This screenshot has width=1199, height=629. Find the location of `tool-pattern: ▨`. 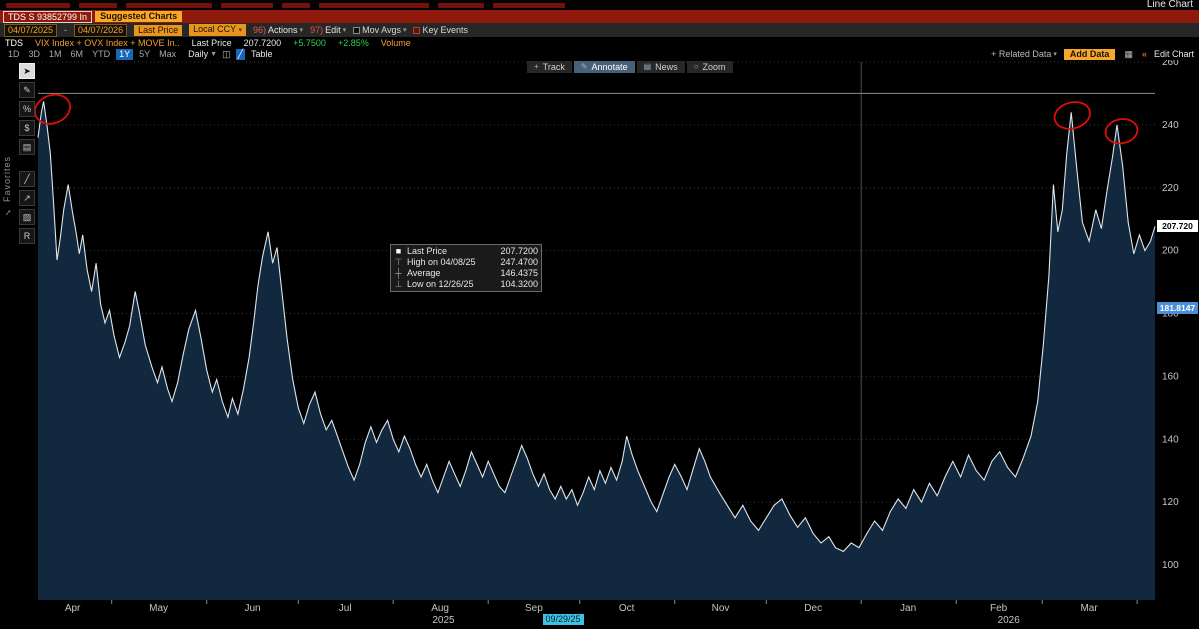

tool-pattern: ▨ is located at coordinates (27, 217).